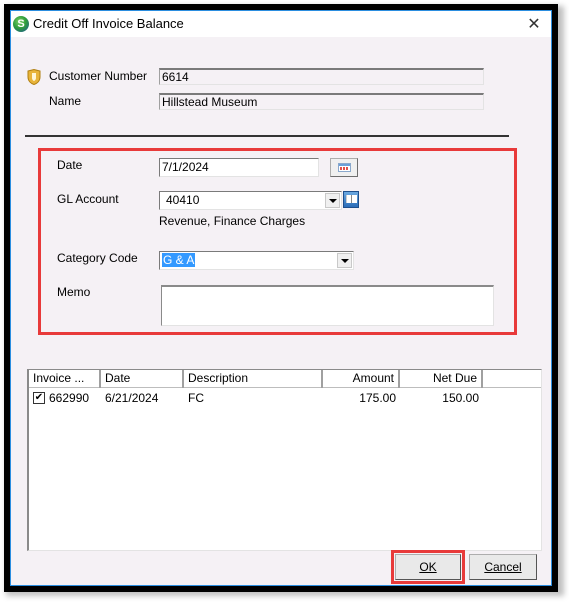  Describe the element at coordinates (253, 379) in the screenshot. I see `column-header-description: Description` at that location.